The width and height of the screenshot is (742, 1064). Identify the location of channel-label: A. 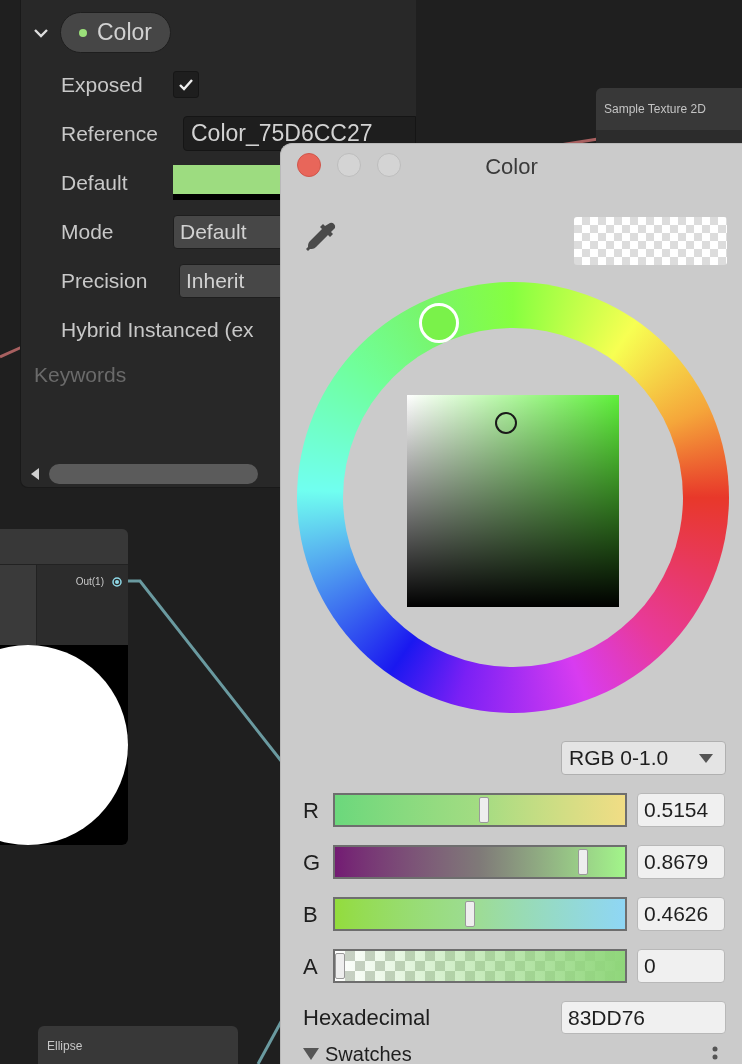
(311, 966).